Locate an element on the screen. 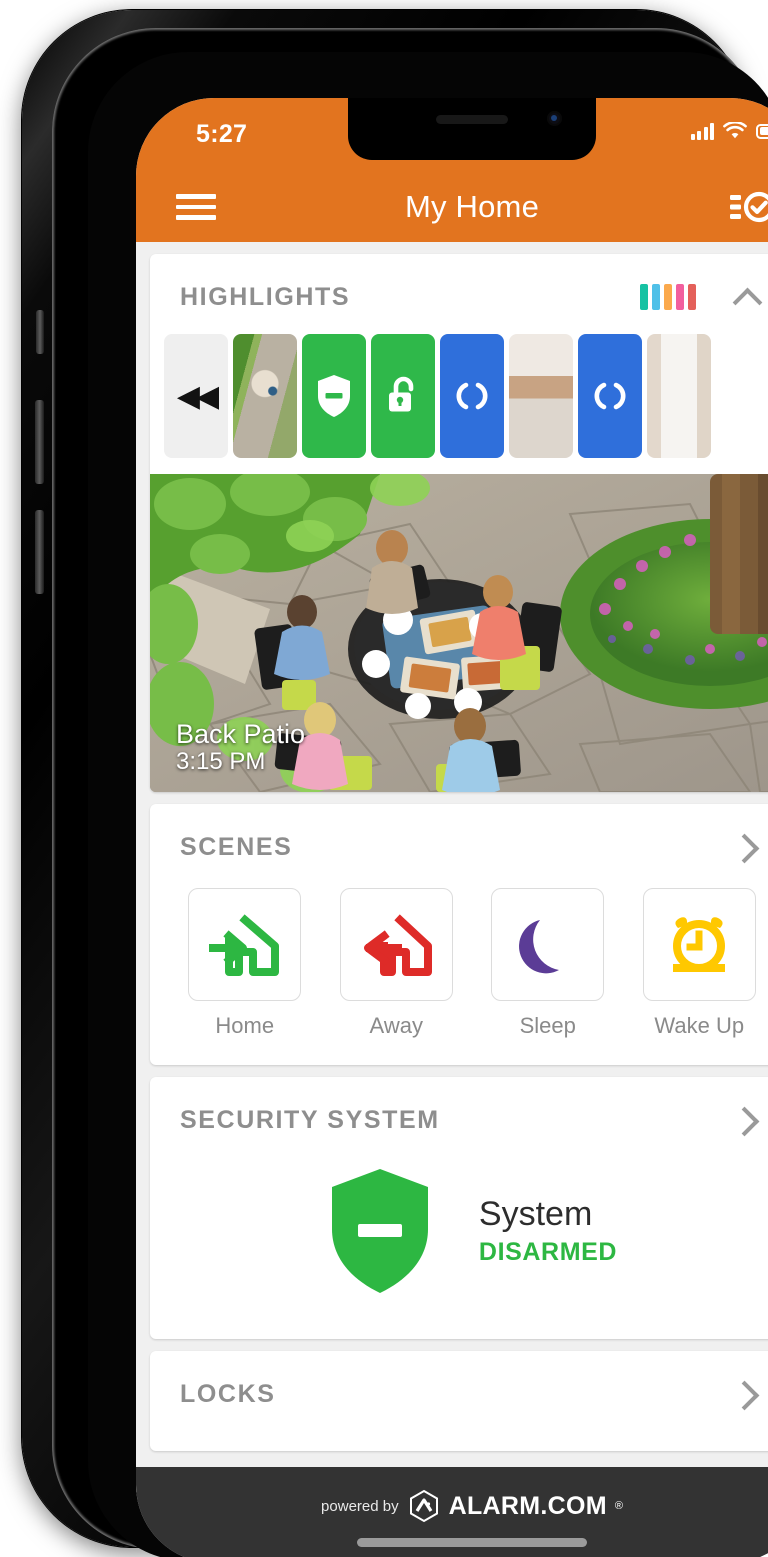 The width and height of the screenshot is (768, 1557). highlights-strip: ◀◀ is located at coordinates (459, 404).